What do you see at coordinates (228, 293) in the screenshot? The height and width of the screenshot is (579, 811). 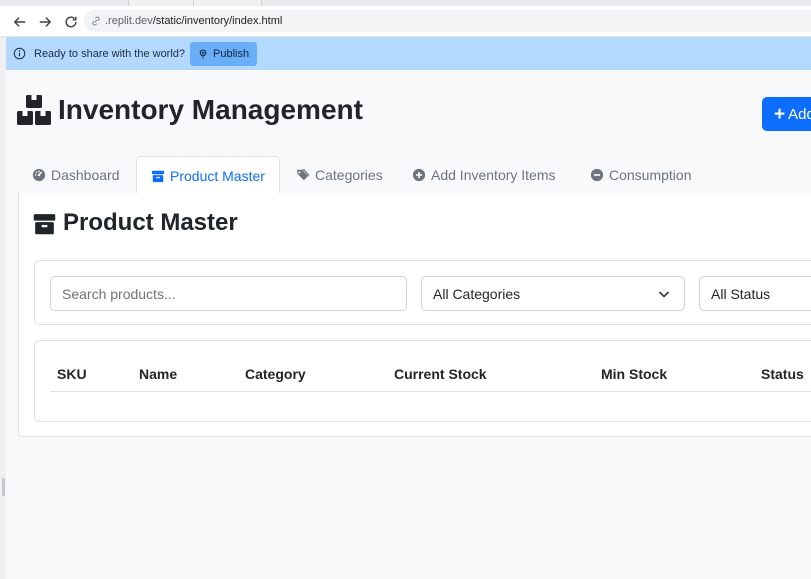 I see `search-input` at bounding box center [228, 293].